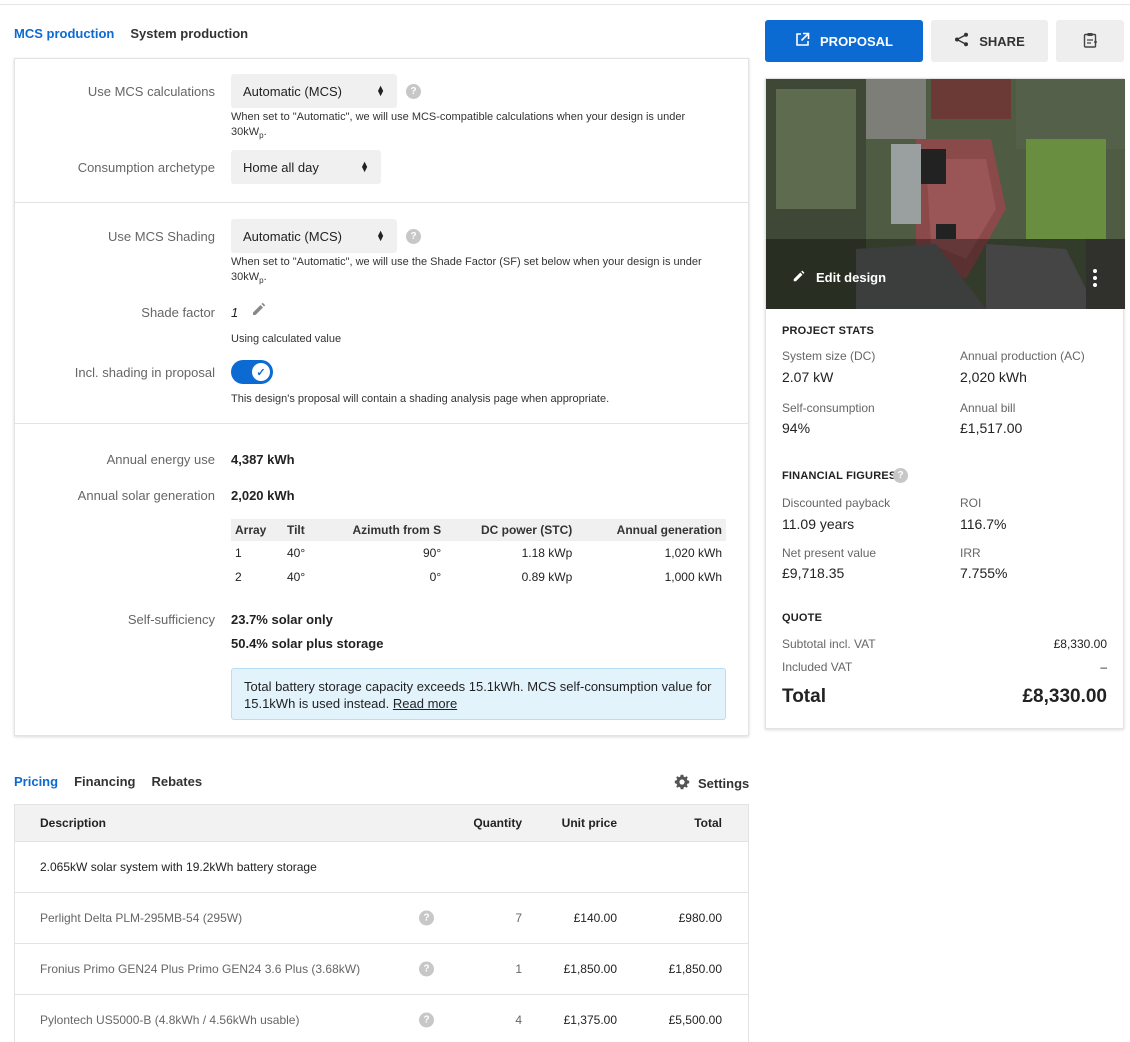 This screenshot has width=1130, height=1042. Describe the element at coordinates (286, 339) in the screenshot. I see `shade-factor-hint: Using calculated value` at that location.